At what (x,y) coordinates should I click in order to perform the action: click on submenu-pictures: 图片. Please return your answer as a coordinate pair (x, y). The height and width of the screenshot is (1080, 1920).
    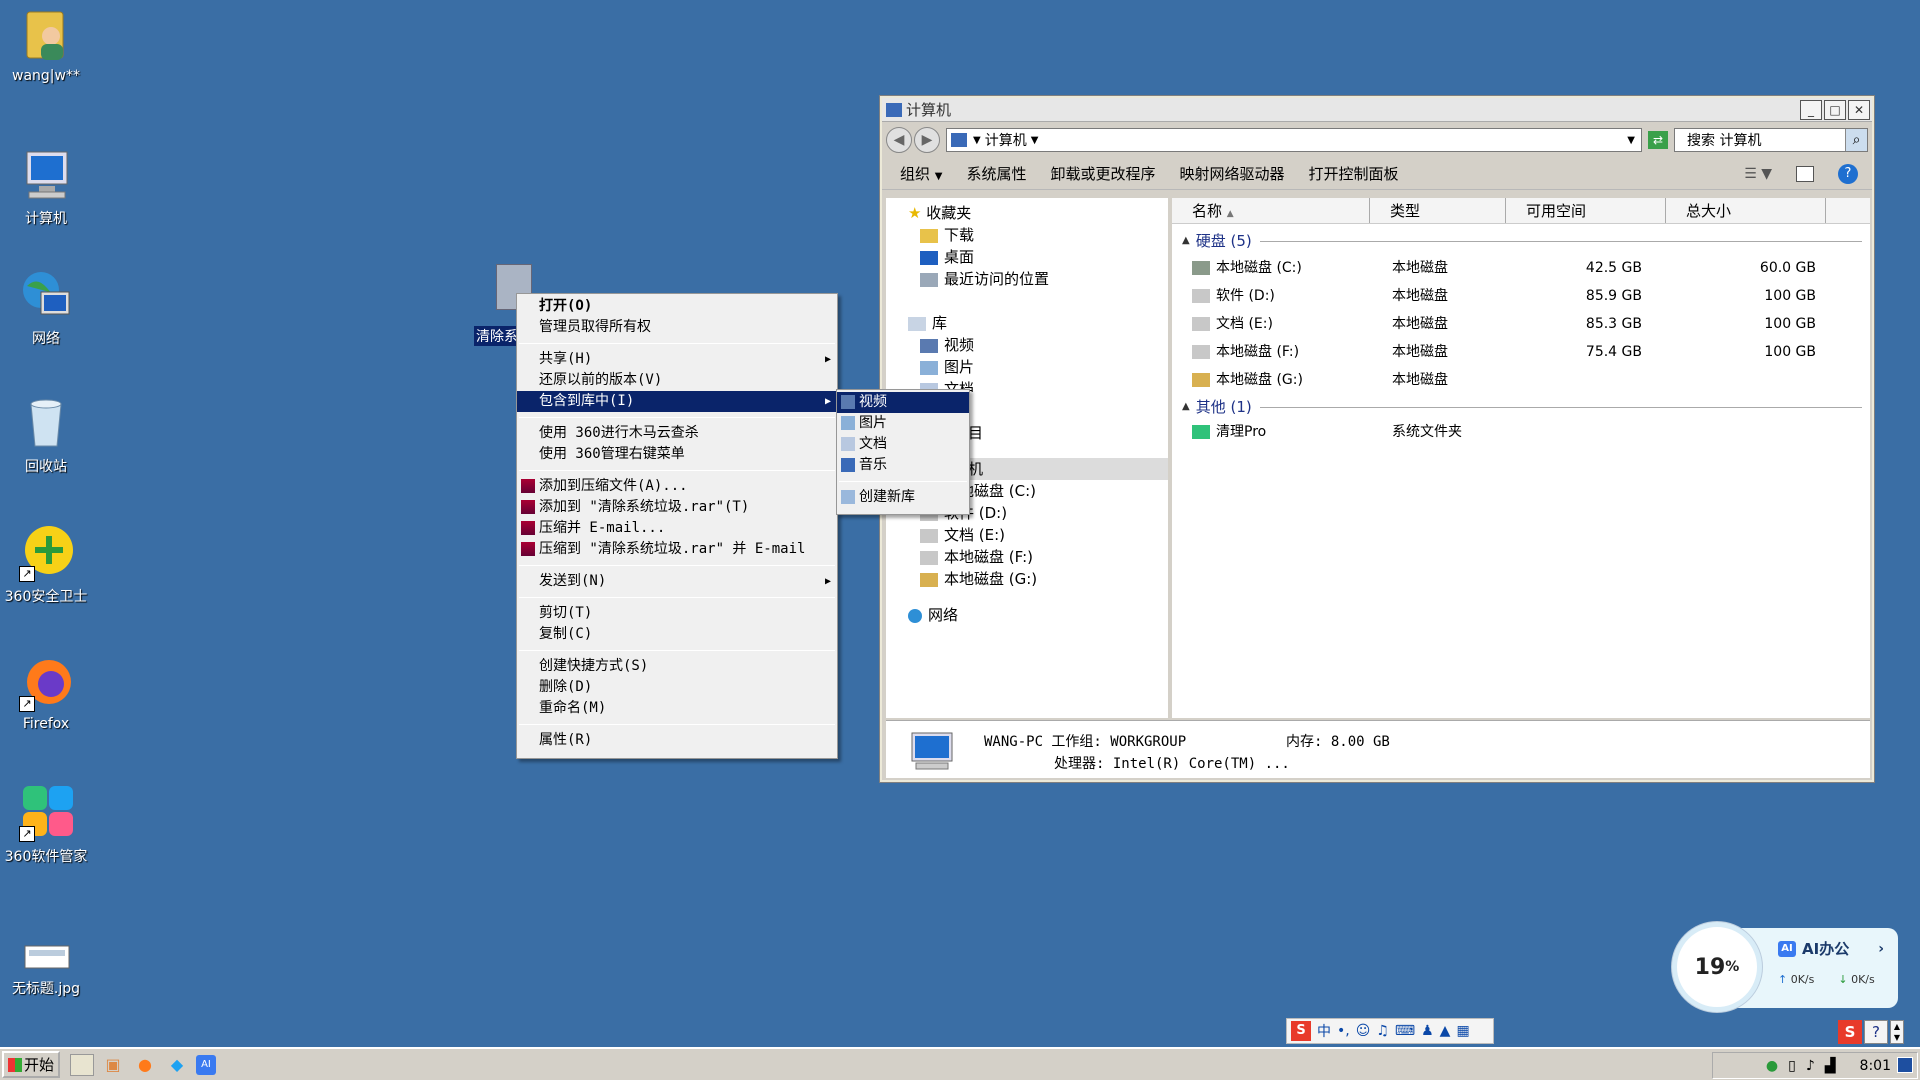
    Looking at the image, I should click on (903, 423).